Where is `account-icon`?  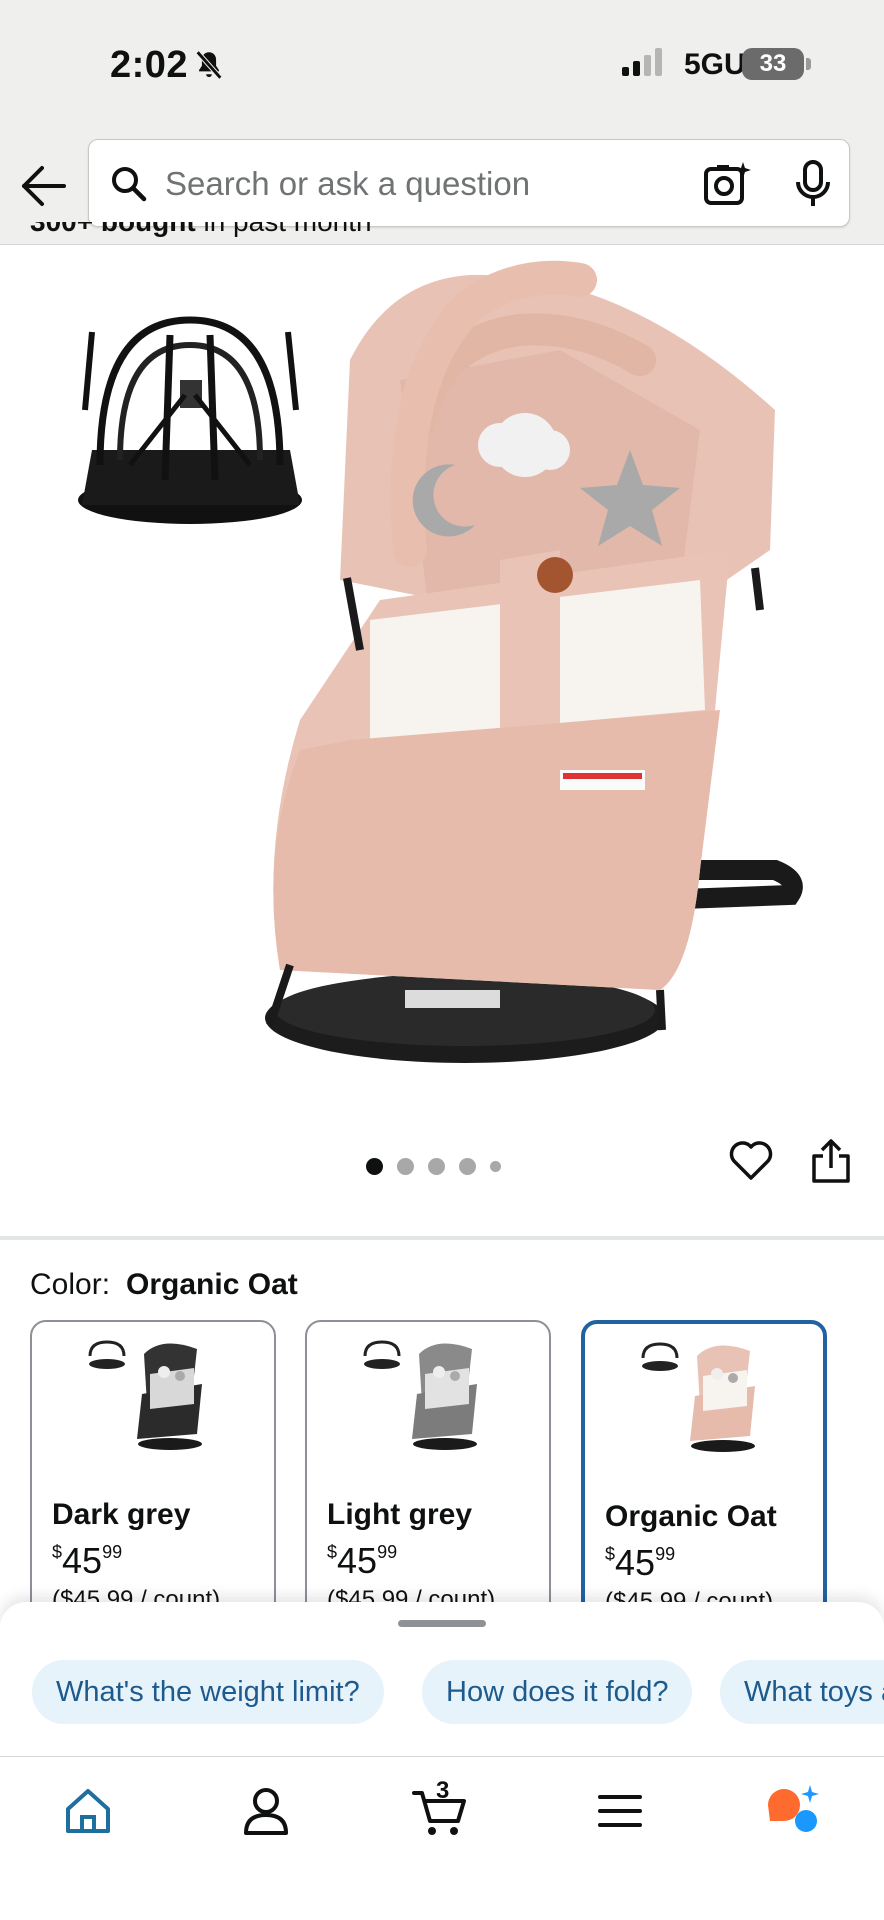 account-icon is located at coordinates (266, 1811).